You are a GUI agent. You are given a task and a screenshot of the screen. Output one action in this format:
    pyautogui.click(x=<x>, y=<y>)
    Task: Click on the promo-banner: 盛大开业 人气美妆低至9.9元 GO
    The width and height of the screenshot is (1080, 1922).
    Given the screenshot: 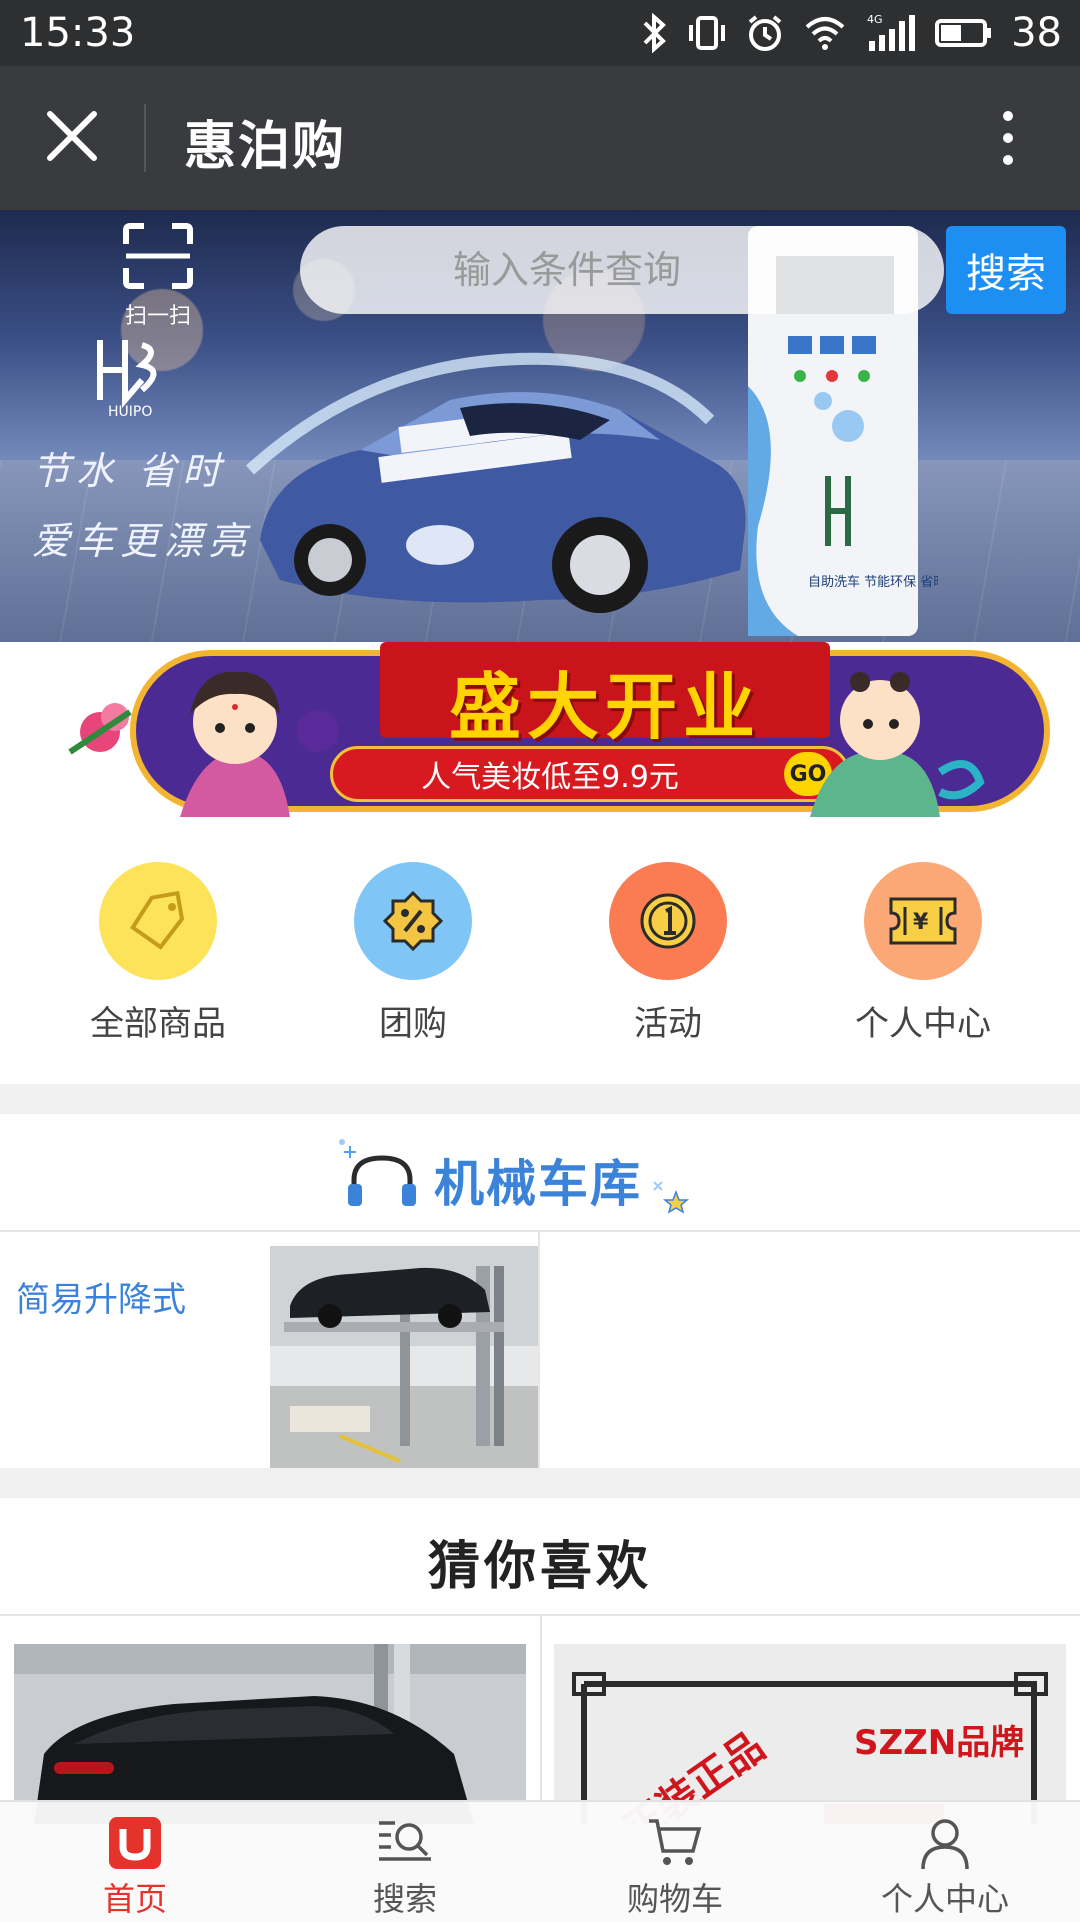 What is the action you would take?
    pyautogui.click(x=555, y=729)
    